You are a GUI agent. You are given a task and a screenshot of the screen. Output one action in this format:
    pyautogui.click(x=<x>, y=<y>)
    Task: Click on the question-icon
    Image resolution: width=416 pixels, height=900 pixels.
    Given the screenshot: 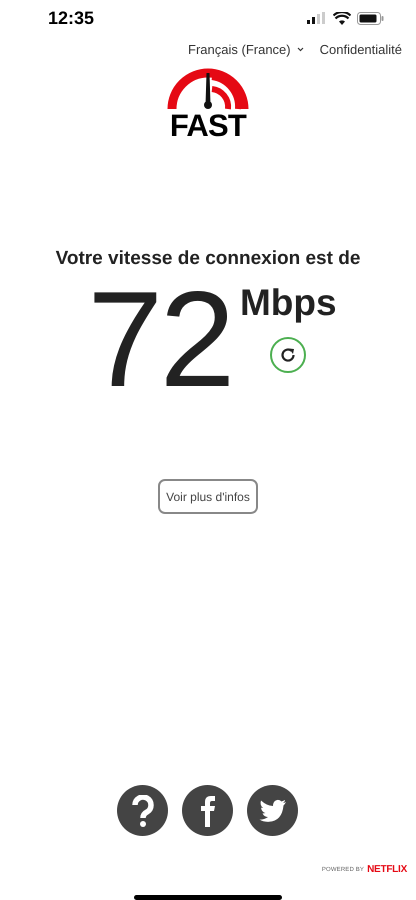 What is the action you would take?
    pyautogui.click(x=143, y=810)
    